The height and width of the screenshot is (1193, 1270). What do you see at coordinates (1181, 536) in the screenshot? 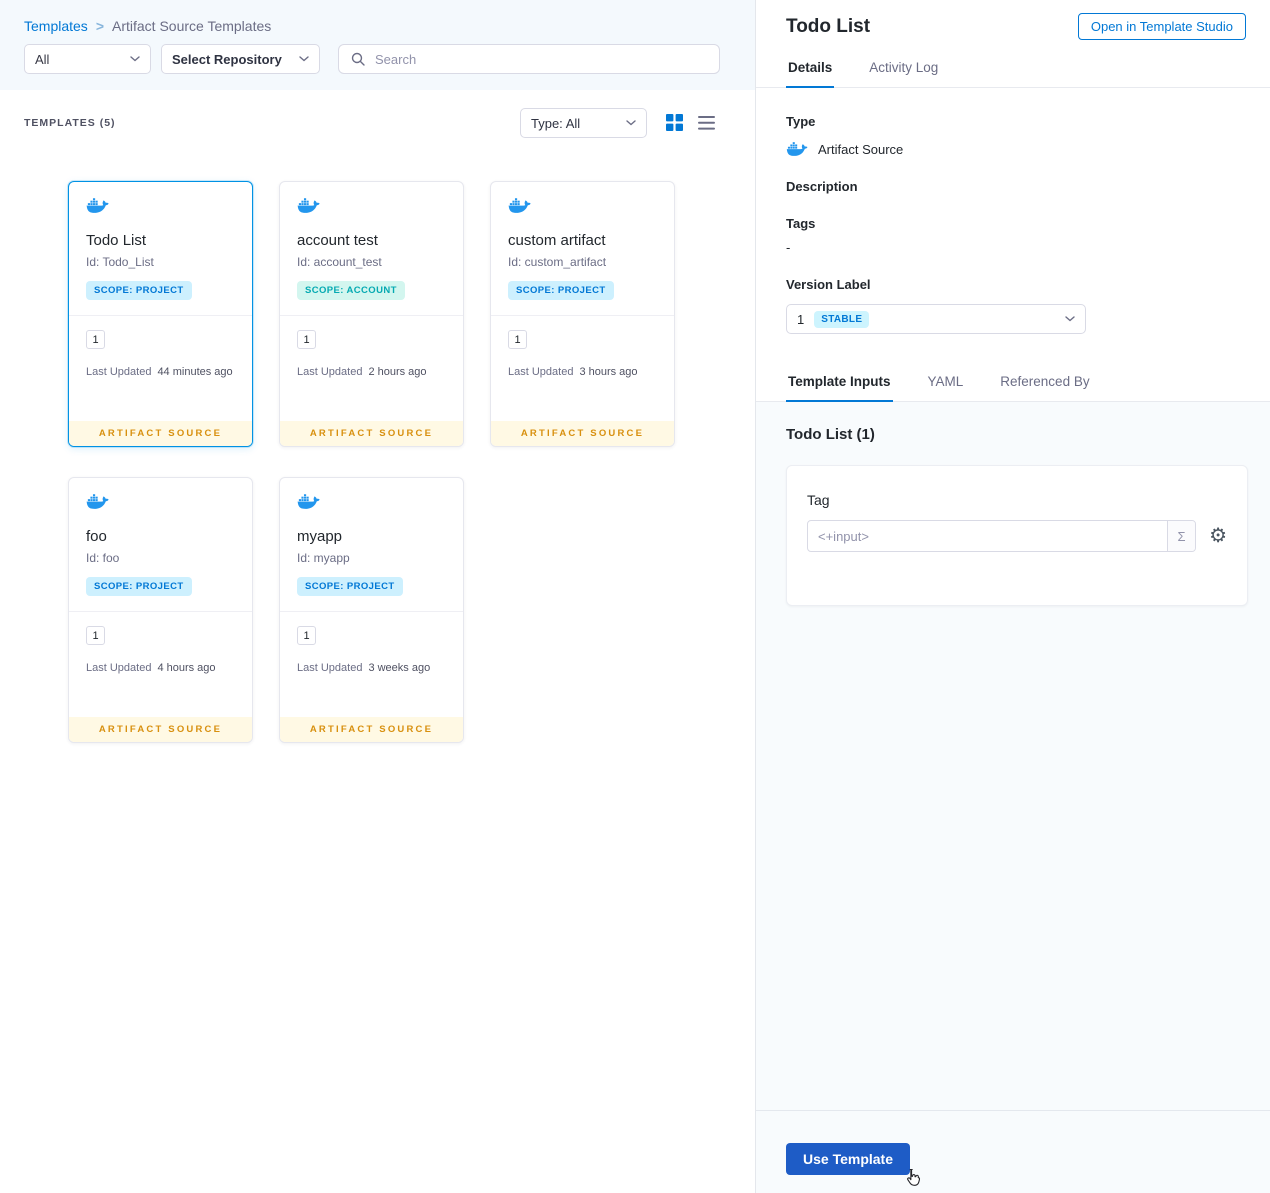
I see `expression-sigma-icon: Σ` at bounding box center [1181, 536].